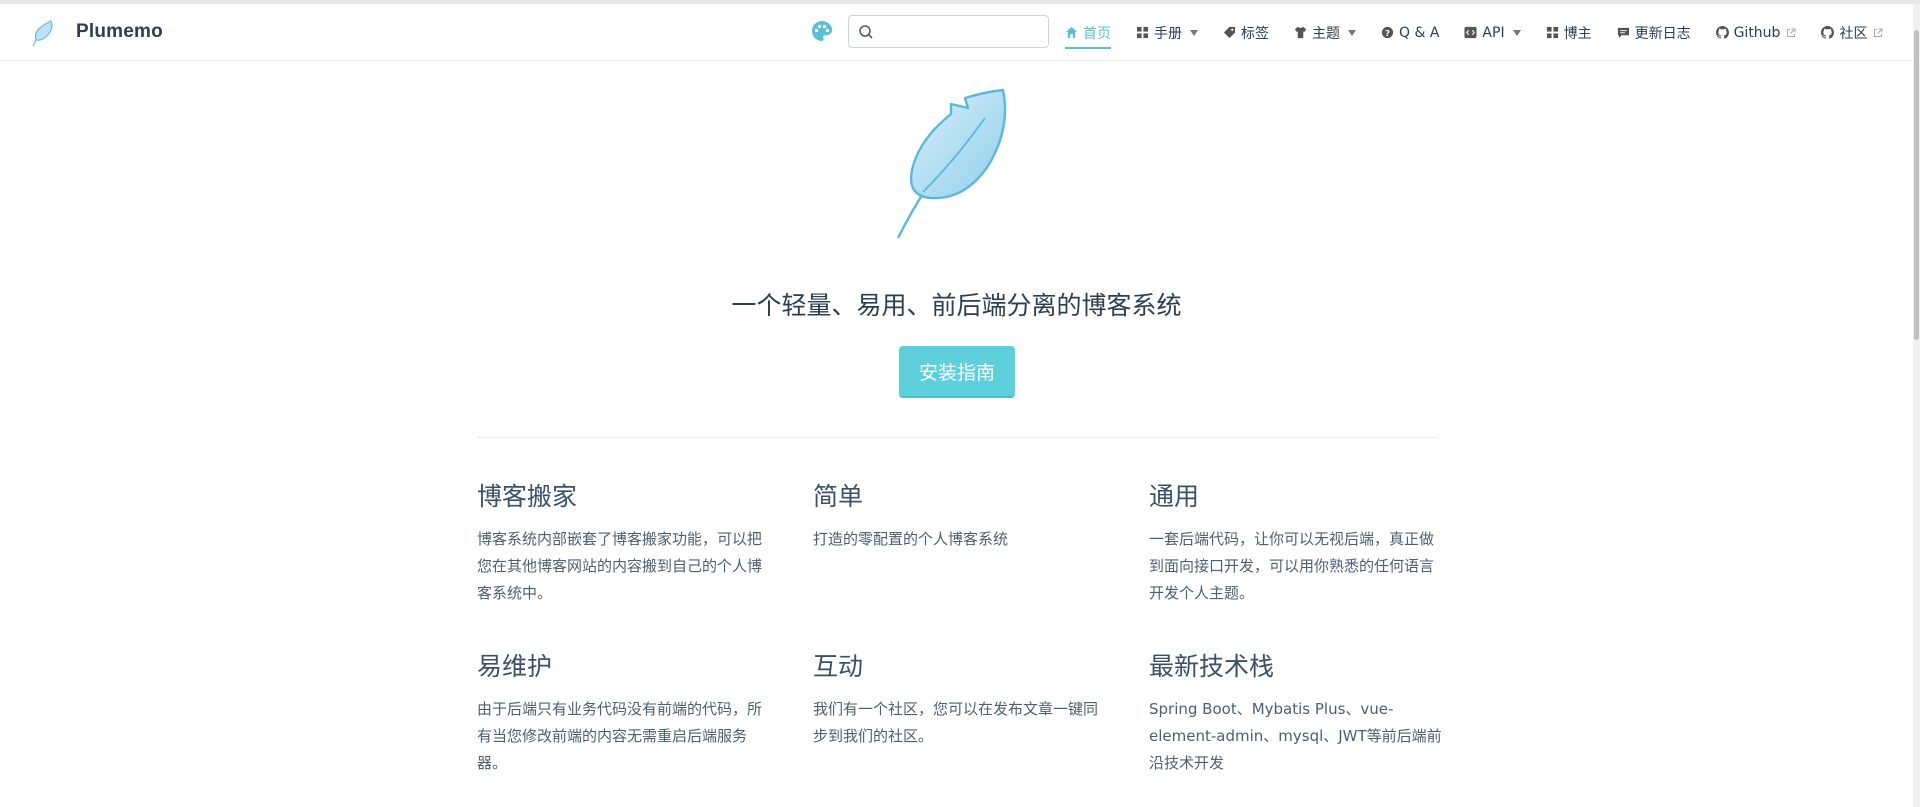  Describe the element at coordinates (515, 666) in the screenshot. I see `feature-title: 易维护` at that location.